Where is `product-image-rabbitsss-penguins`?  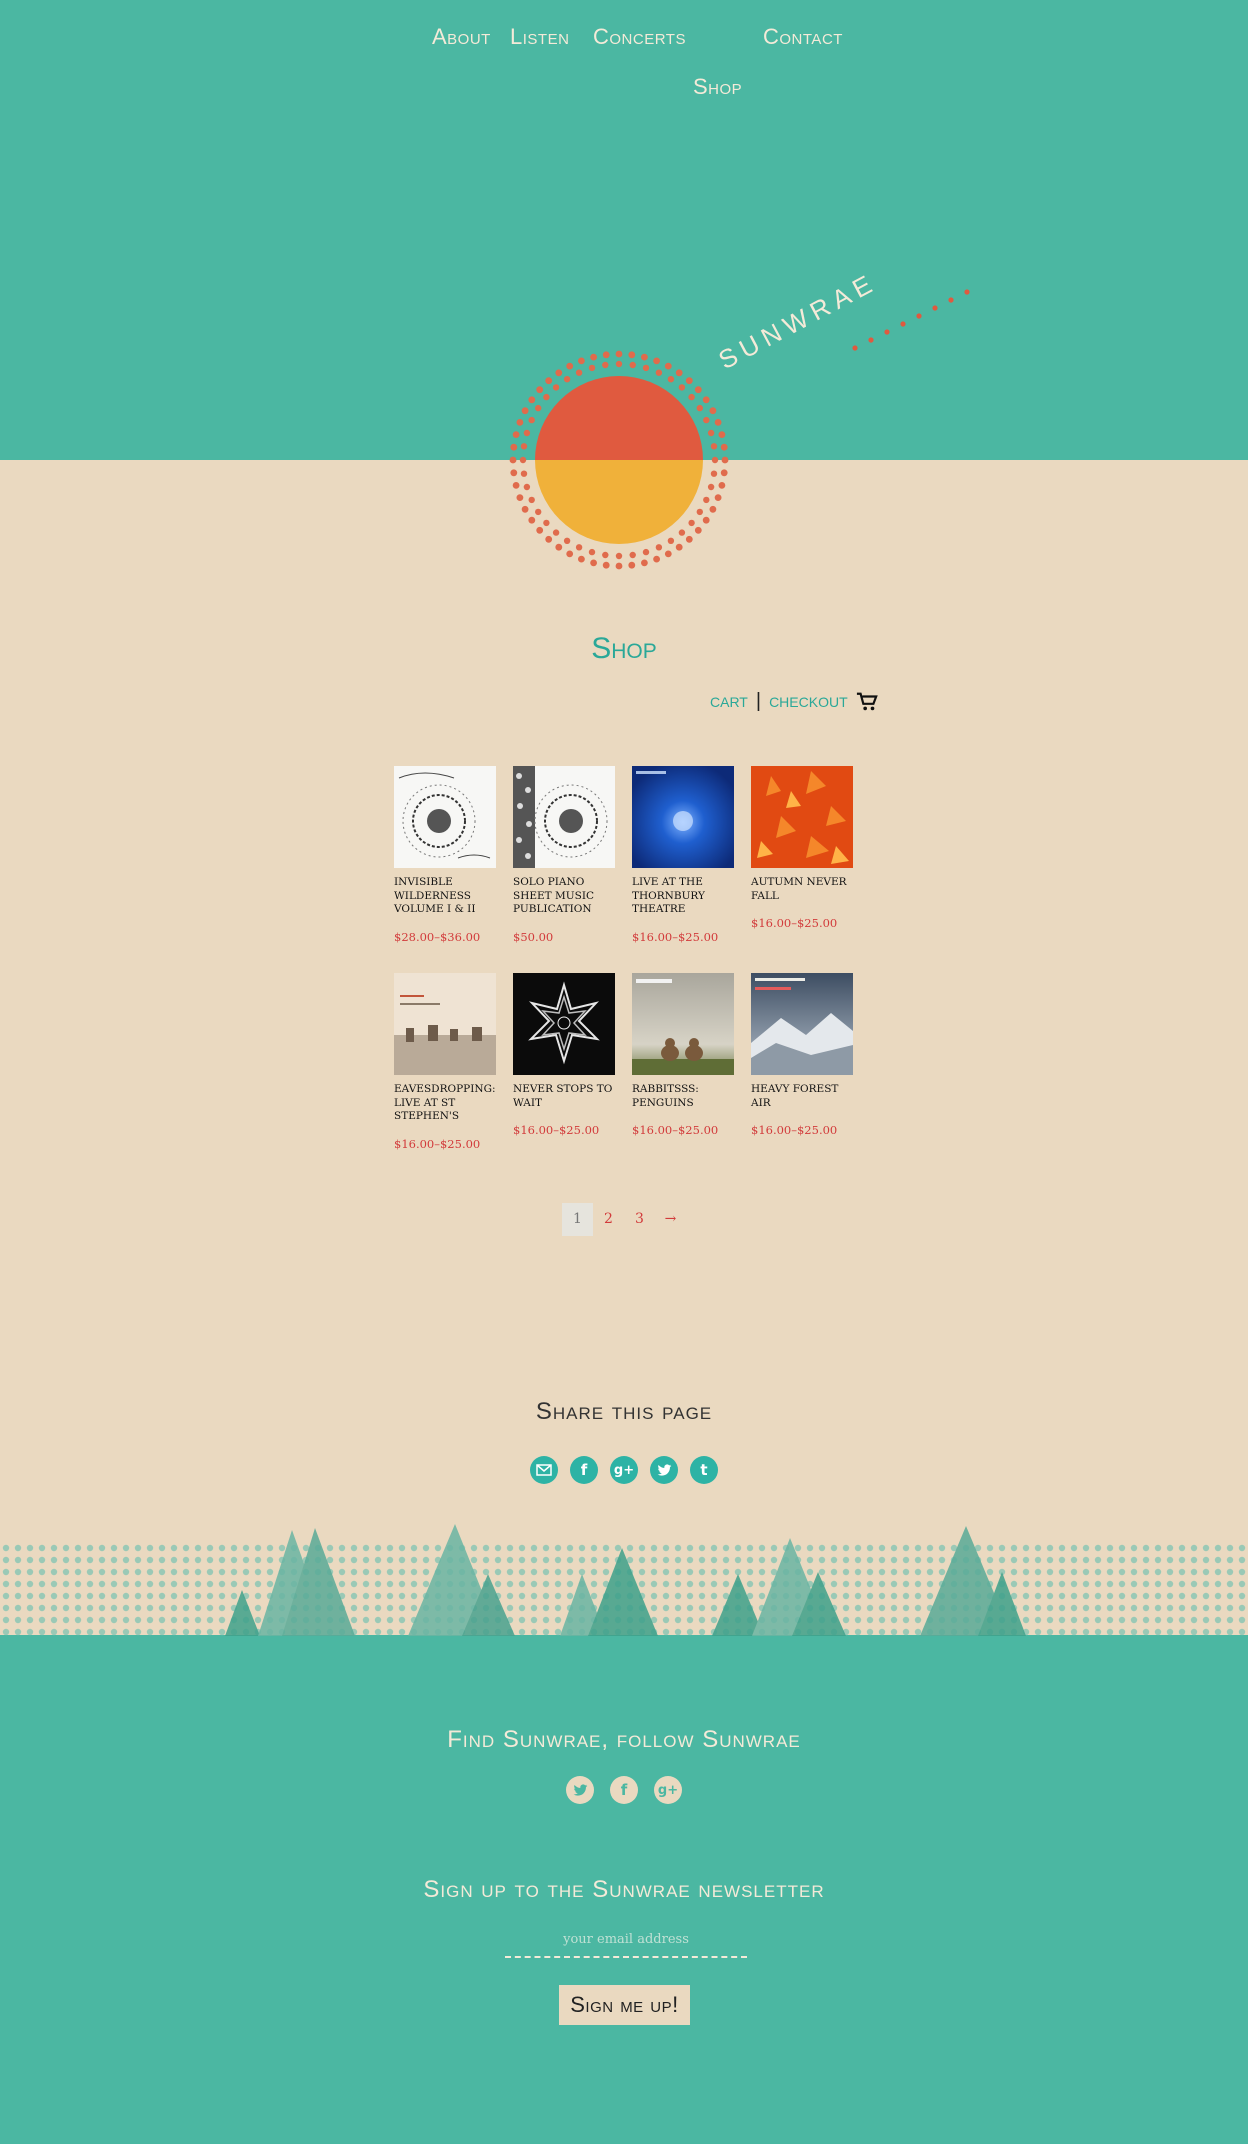
product-image-rabbitsss-penguins is located at coordinates (683, 1024).